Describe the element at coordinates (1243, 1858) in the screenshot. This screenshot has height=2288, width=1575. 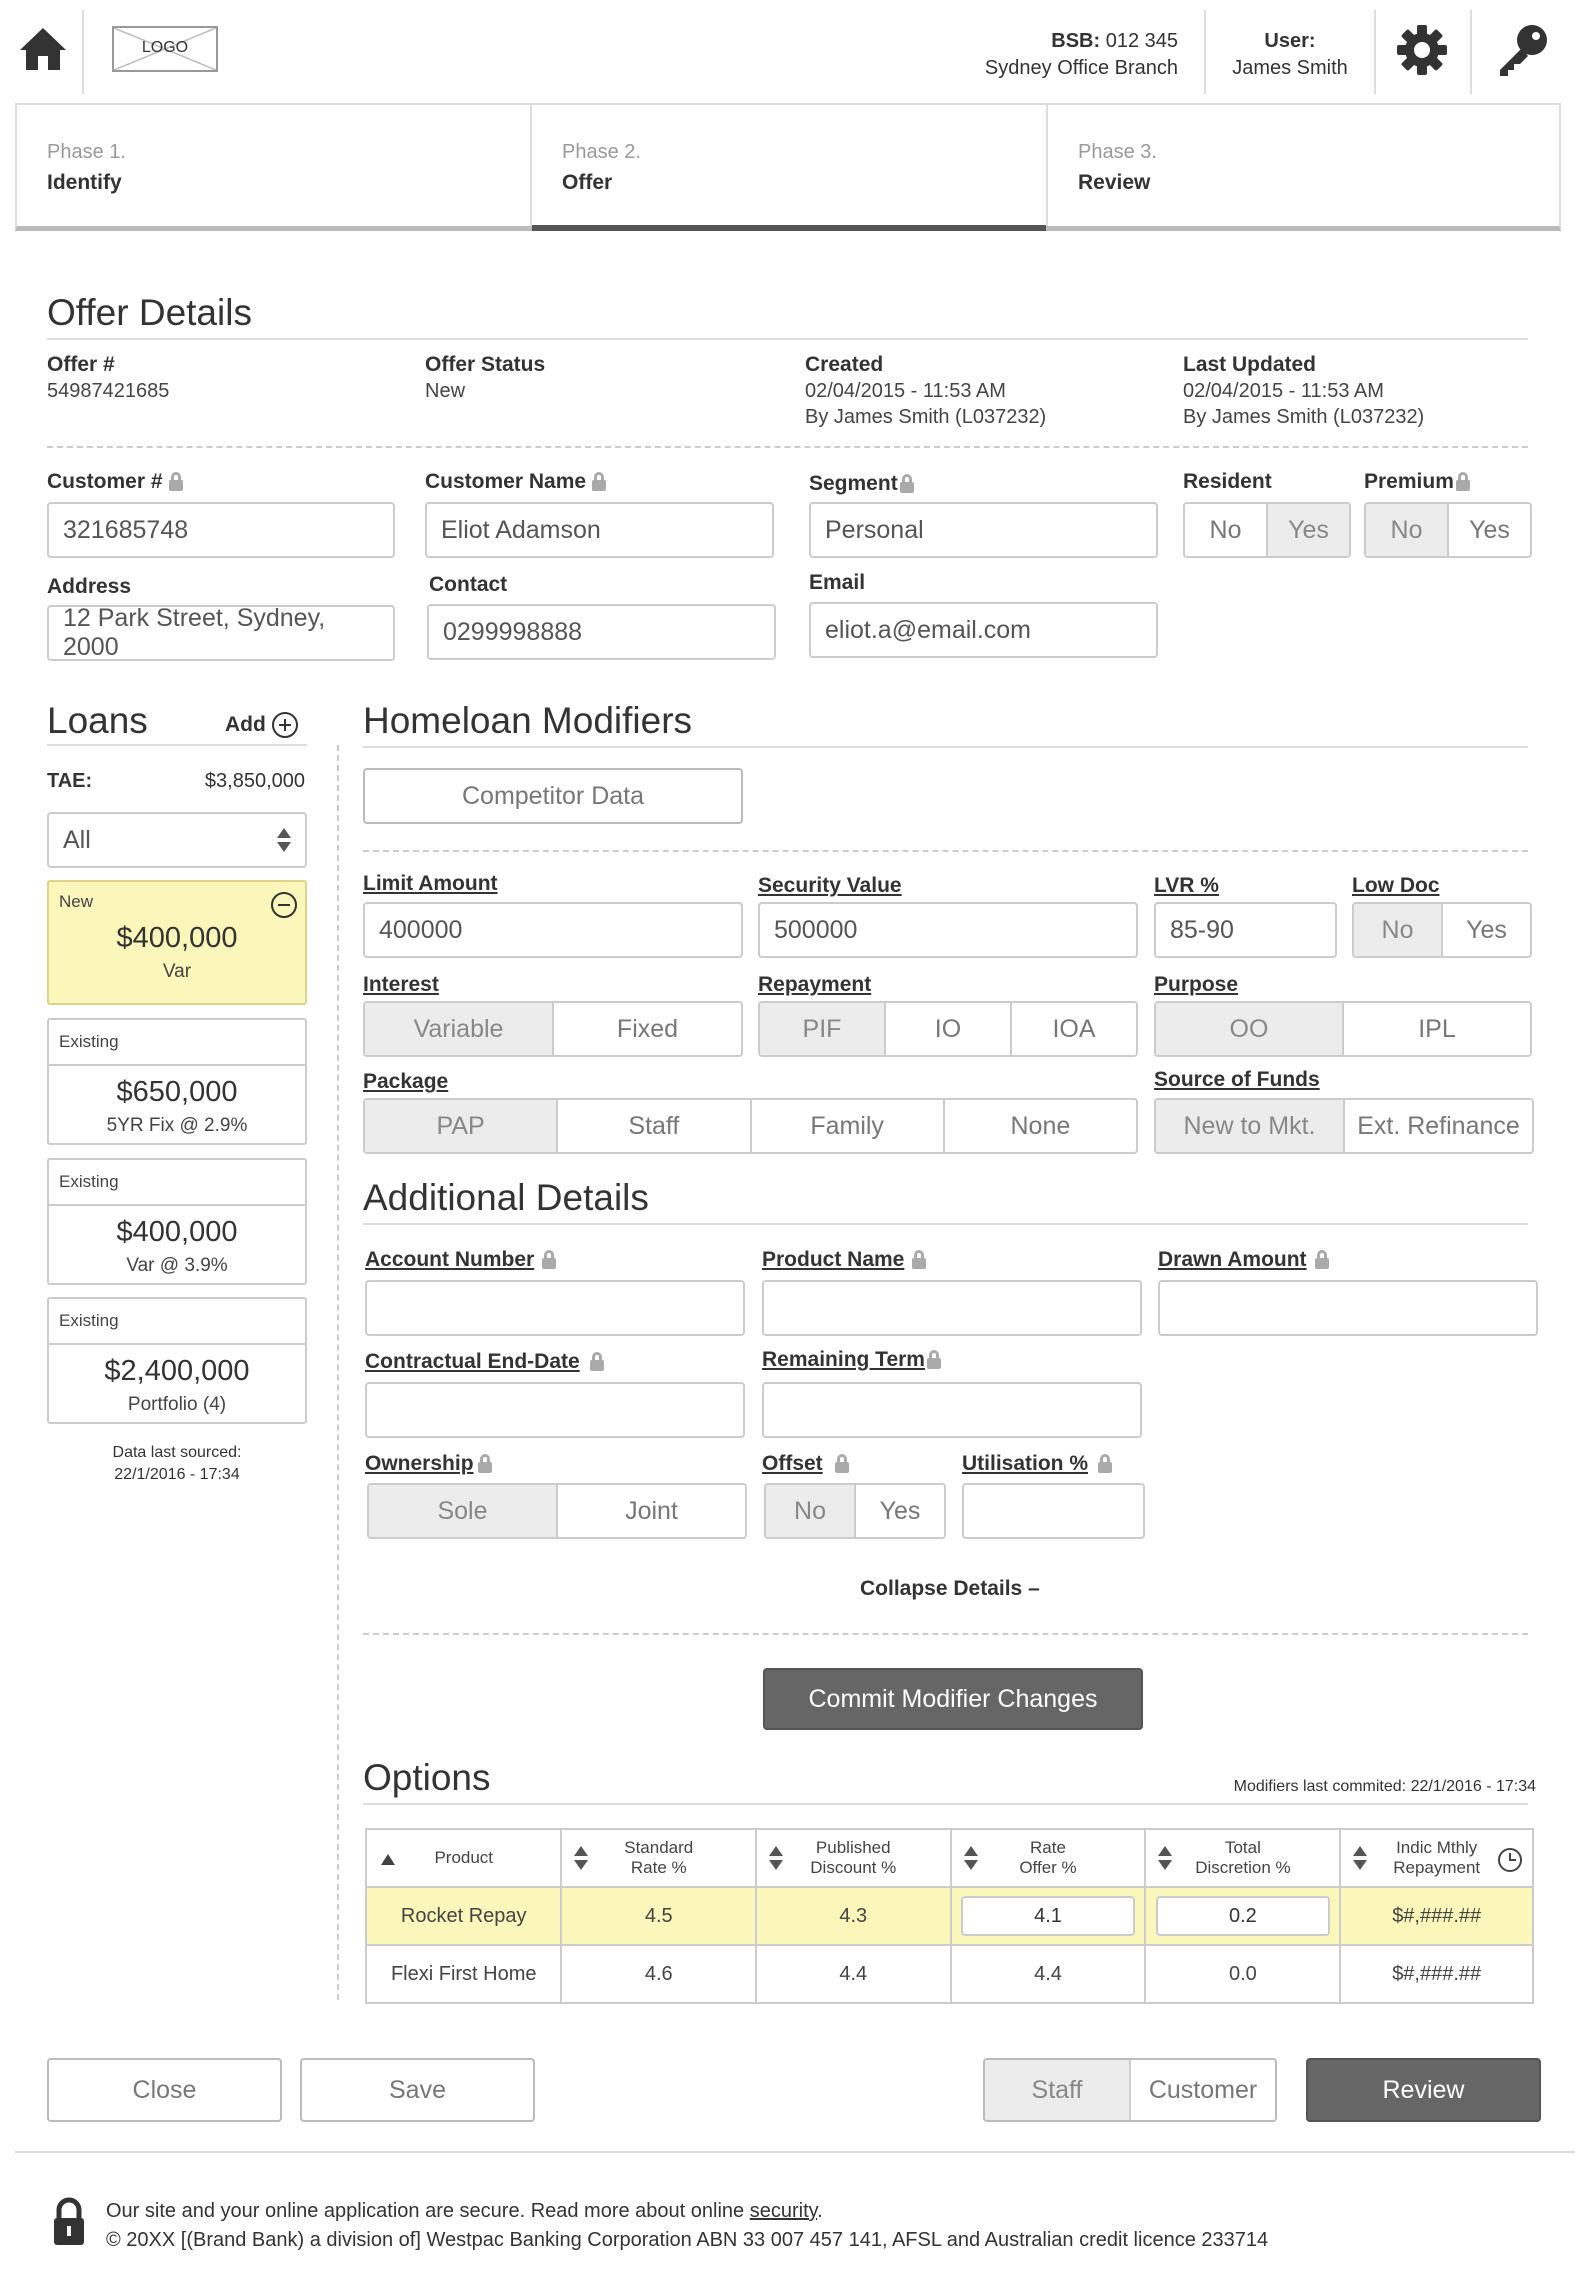
I see `col-total-discretion-header: Total Discretion %` at that location.